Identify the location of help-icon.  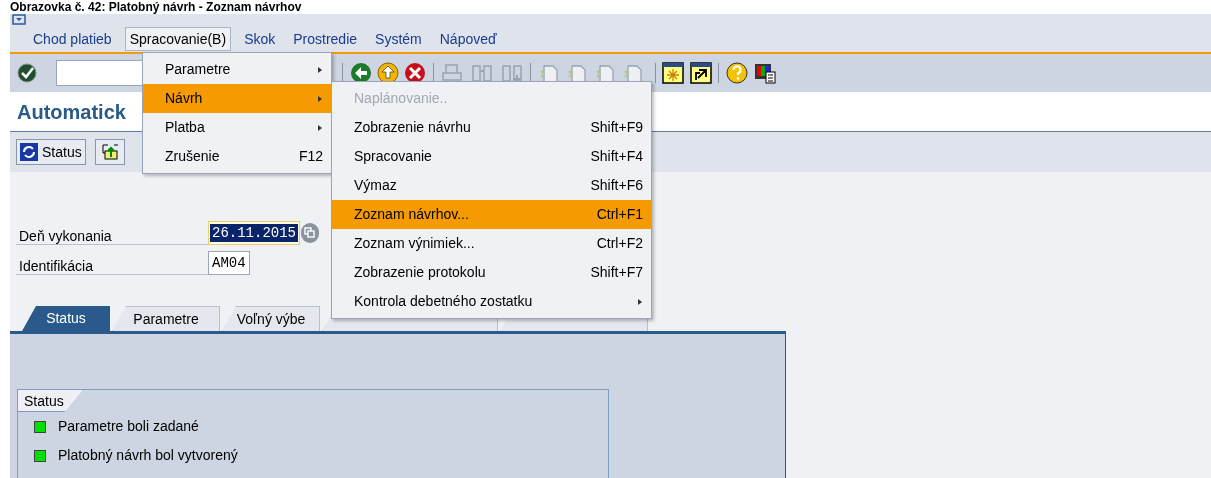
(737, 73).